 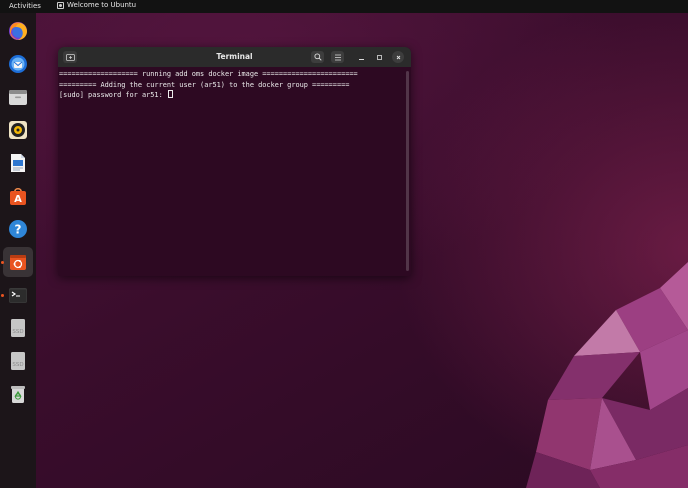 I want to click on sudo-password-prompt: [sudo] password for ar51:, so click(x=113, y=95).